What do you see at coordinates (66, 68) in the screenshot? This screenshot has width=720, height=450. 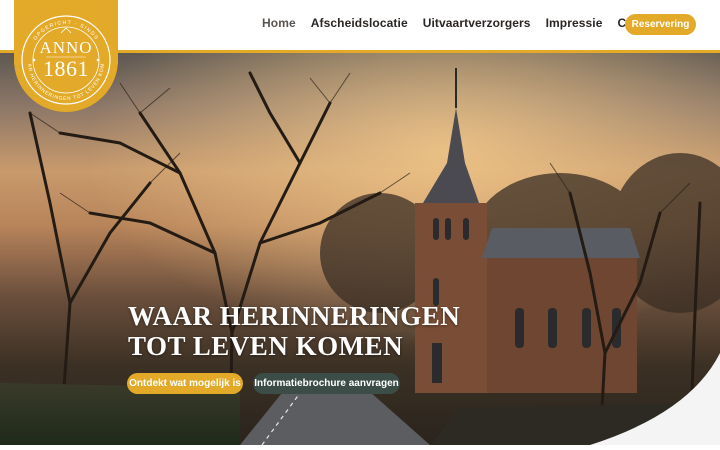 I see `logo-line2: 1861` at bounding box center [66, 68].